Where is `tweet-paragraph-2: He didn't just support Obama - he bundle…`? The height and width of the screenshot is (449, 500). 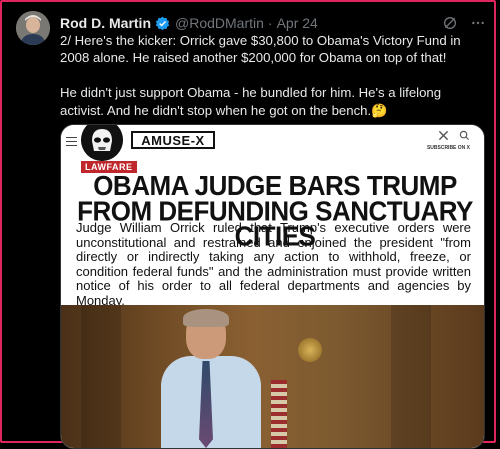
tweet-paragraph-2: He didn't just support Obama - he bundle… is located at coordinates (251, 101).